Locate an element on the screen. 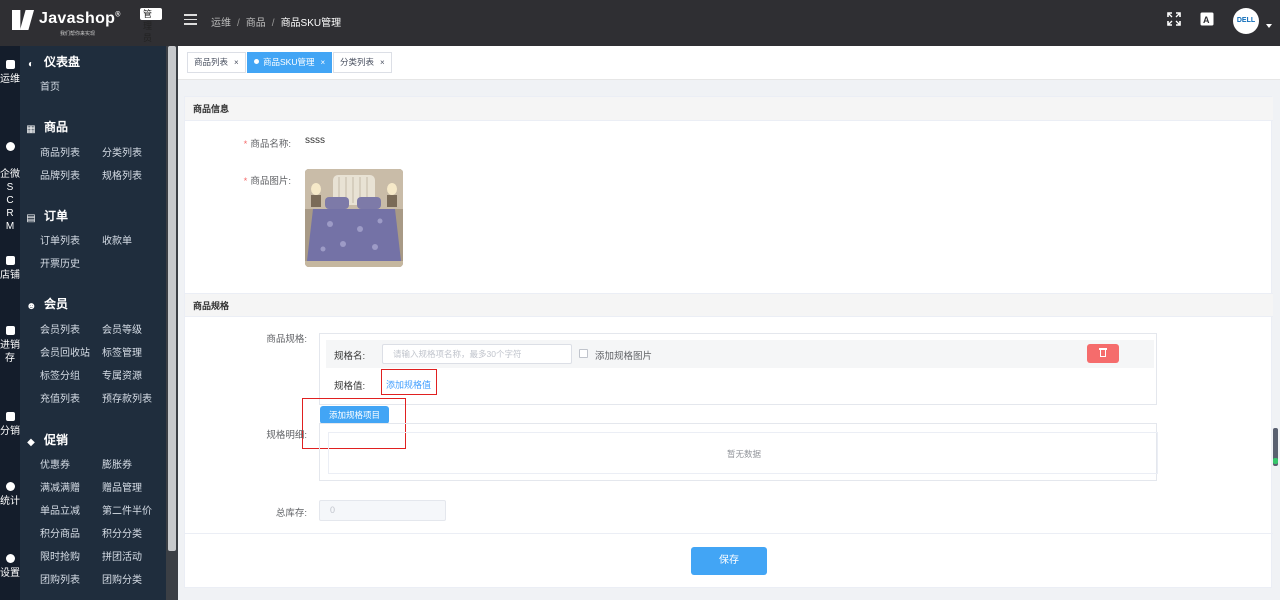 This screenshot has width=1280, height=600. sidebar-item-points-category: 积分分类 is located at coordinates (122, 535).